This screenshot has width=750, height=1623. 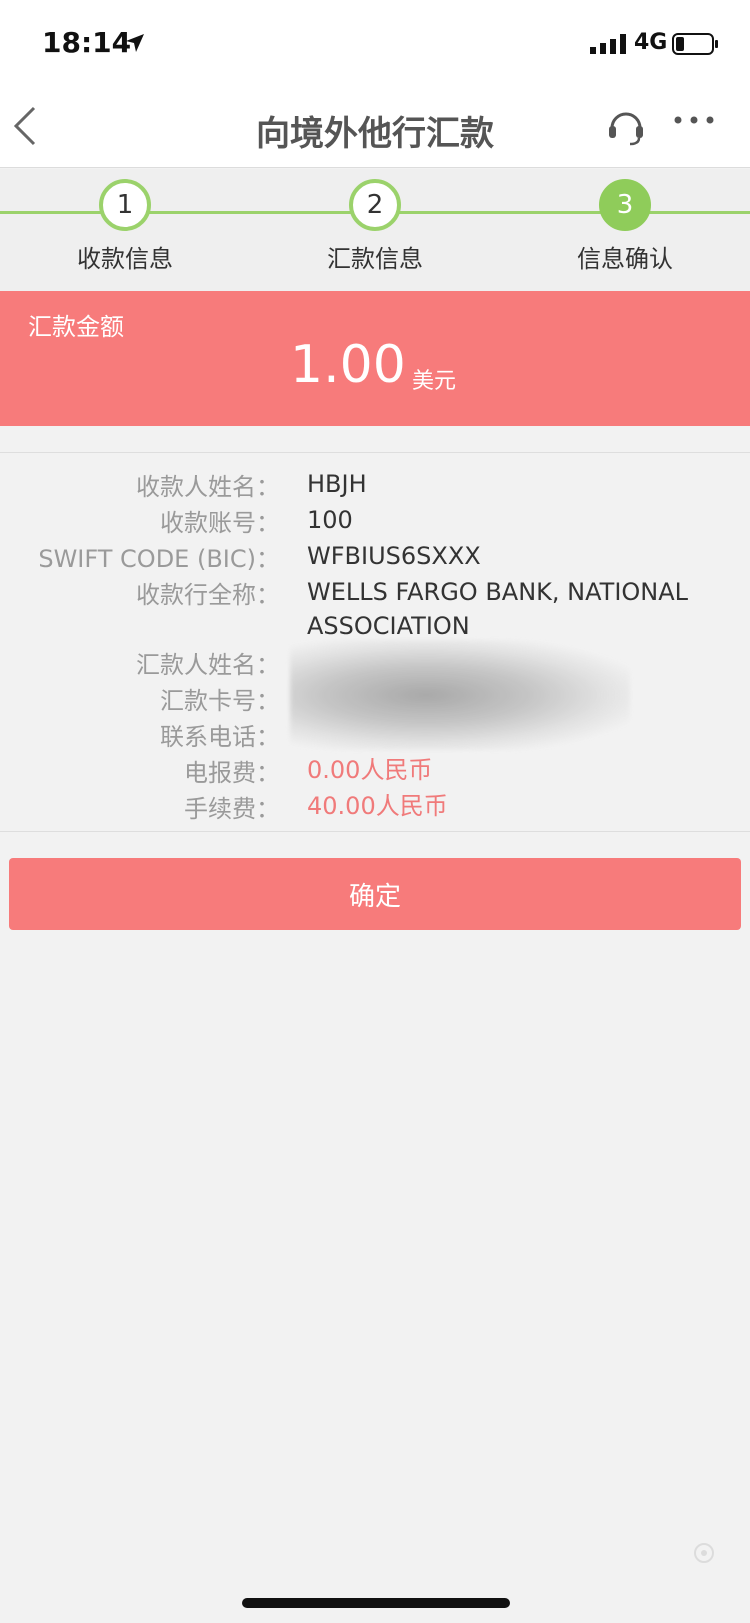 I want to click on signal-icon, so click(x=608, y=44).